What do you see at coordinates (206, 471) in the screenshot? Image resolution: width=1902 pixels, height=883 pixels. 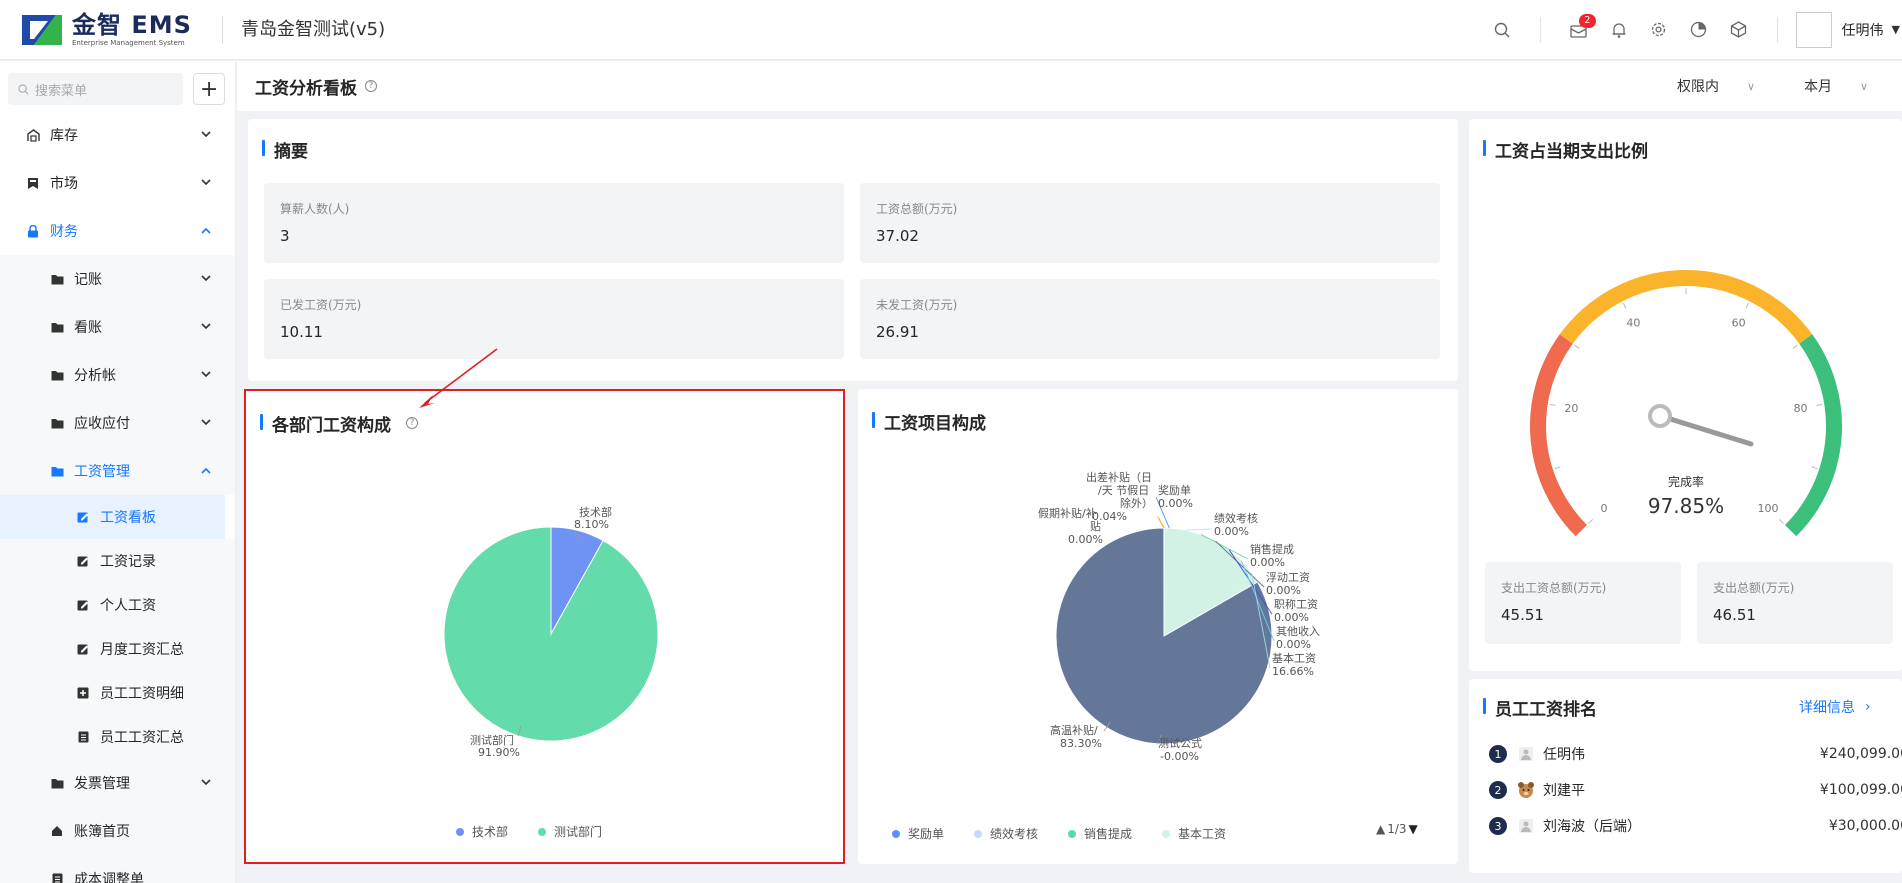 I see `chevron-up-icon` at bounding box center [206, 471].